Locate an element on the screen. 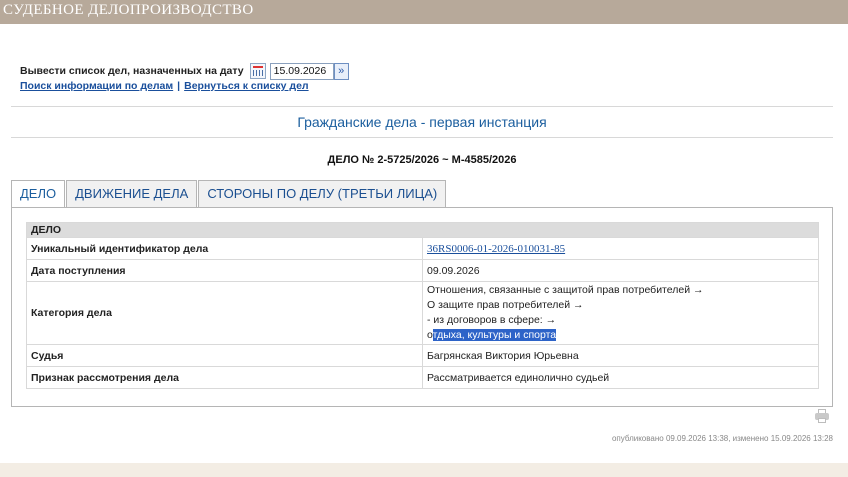  table-header-row: ДЕЛО is located at coordinates (422, 230).